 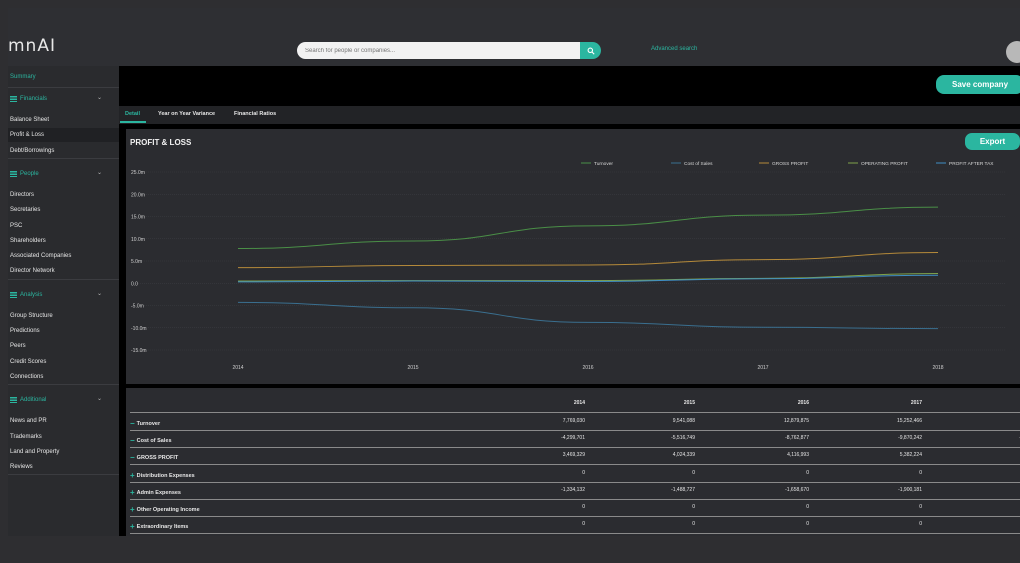 What do you see at coordinates (797, 489) in the screenshot?
I see `table-cell: -1,658,670` at bounding box center [797, 489].